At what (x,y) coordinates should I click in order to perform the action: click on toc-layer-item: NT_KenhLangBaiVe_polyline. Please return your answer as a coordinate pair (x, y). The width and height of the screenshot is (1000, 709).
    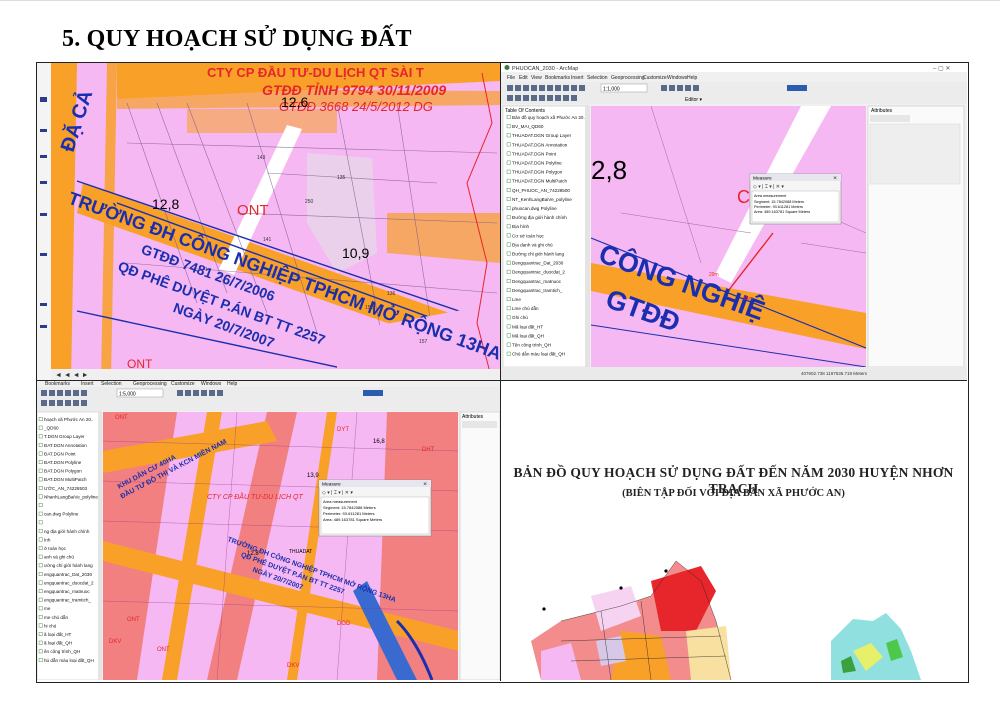
    Looking at the image, I should click on (542, 199).